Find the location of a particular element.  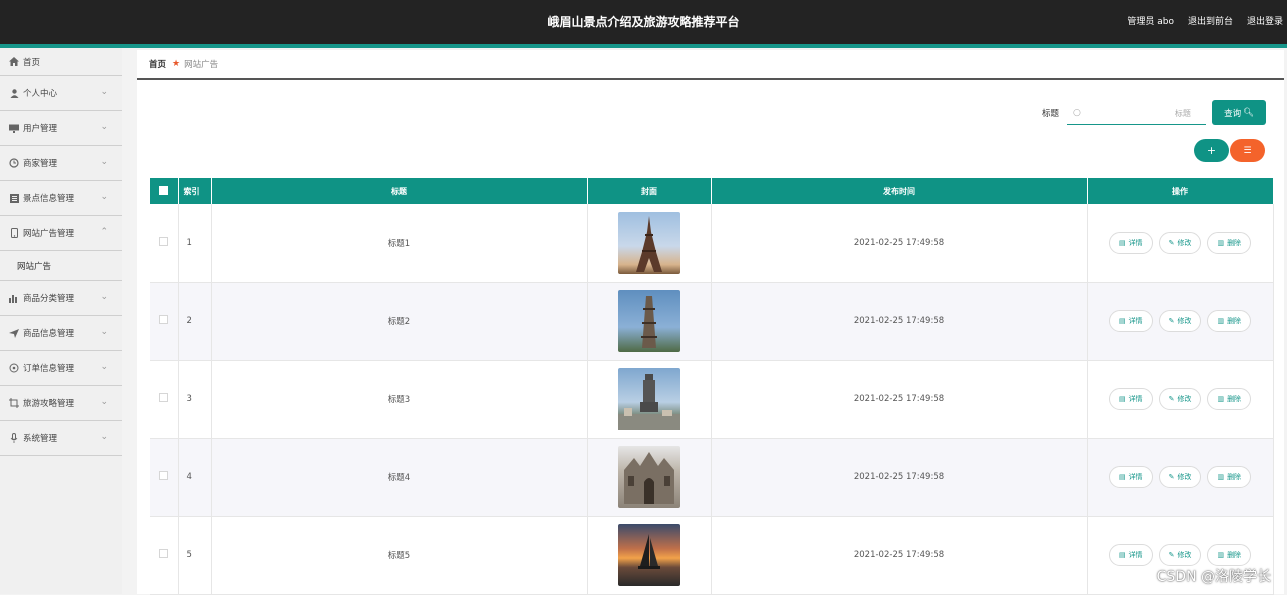

batch-delete-button: ☰ is located at coordinates (1247, 150).